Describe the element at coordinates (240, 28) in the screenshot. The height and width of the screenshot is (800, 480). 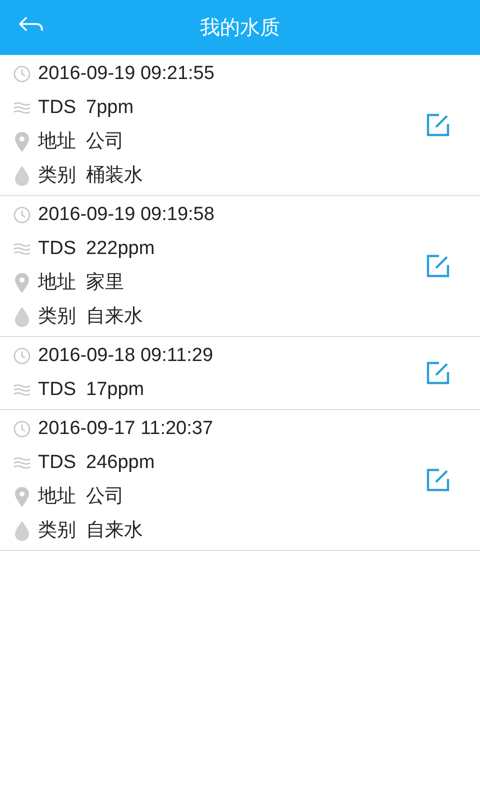
I see `page-title: 我的水质` at that location.